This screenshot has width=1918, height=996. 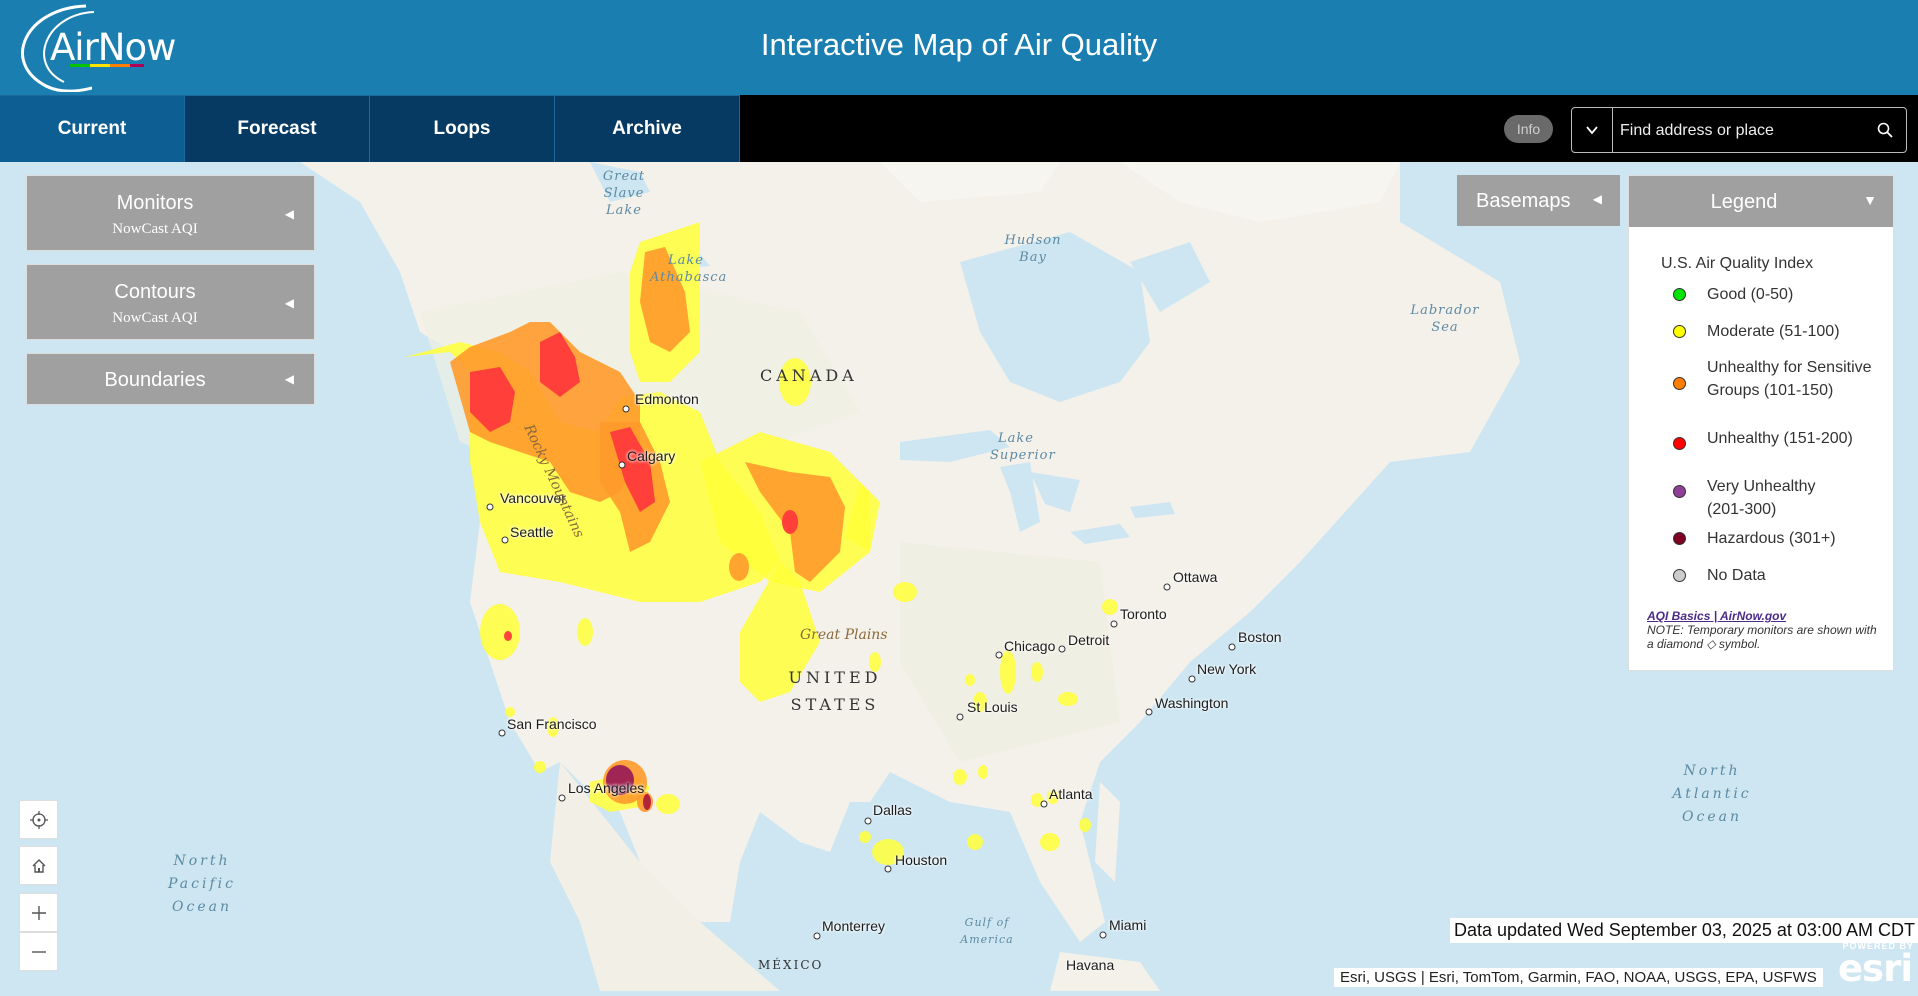 What do you see at coordinates (1736, 575) in the screenshot?
I see `legend-item-label: No Data` at bounding box center [1736, 575].